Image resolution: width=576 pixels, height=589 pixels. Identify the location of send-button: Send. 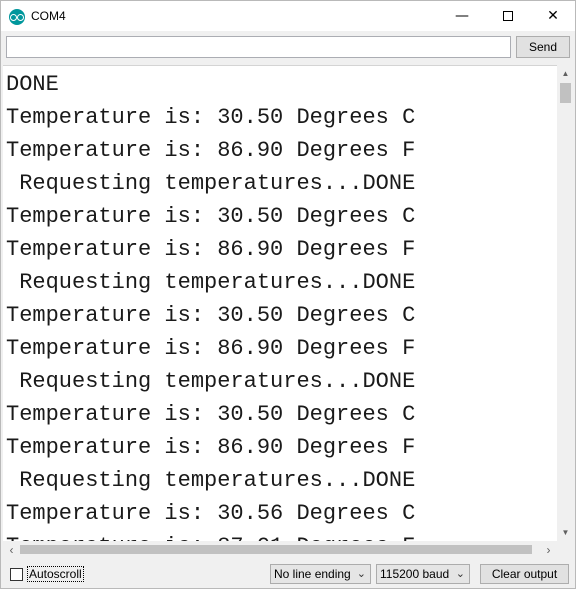
(543, 47).